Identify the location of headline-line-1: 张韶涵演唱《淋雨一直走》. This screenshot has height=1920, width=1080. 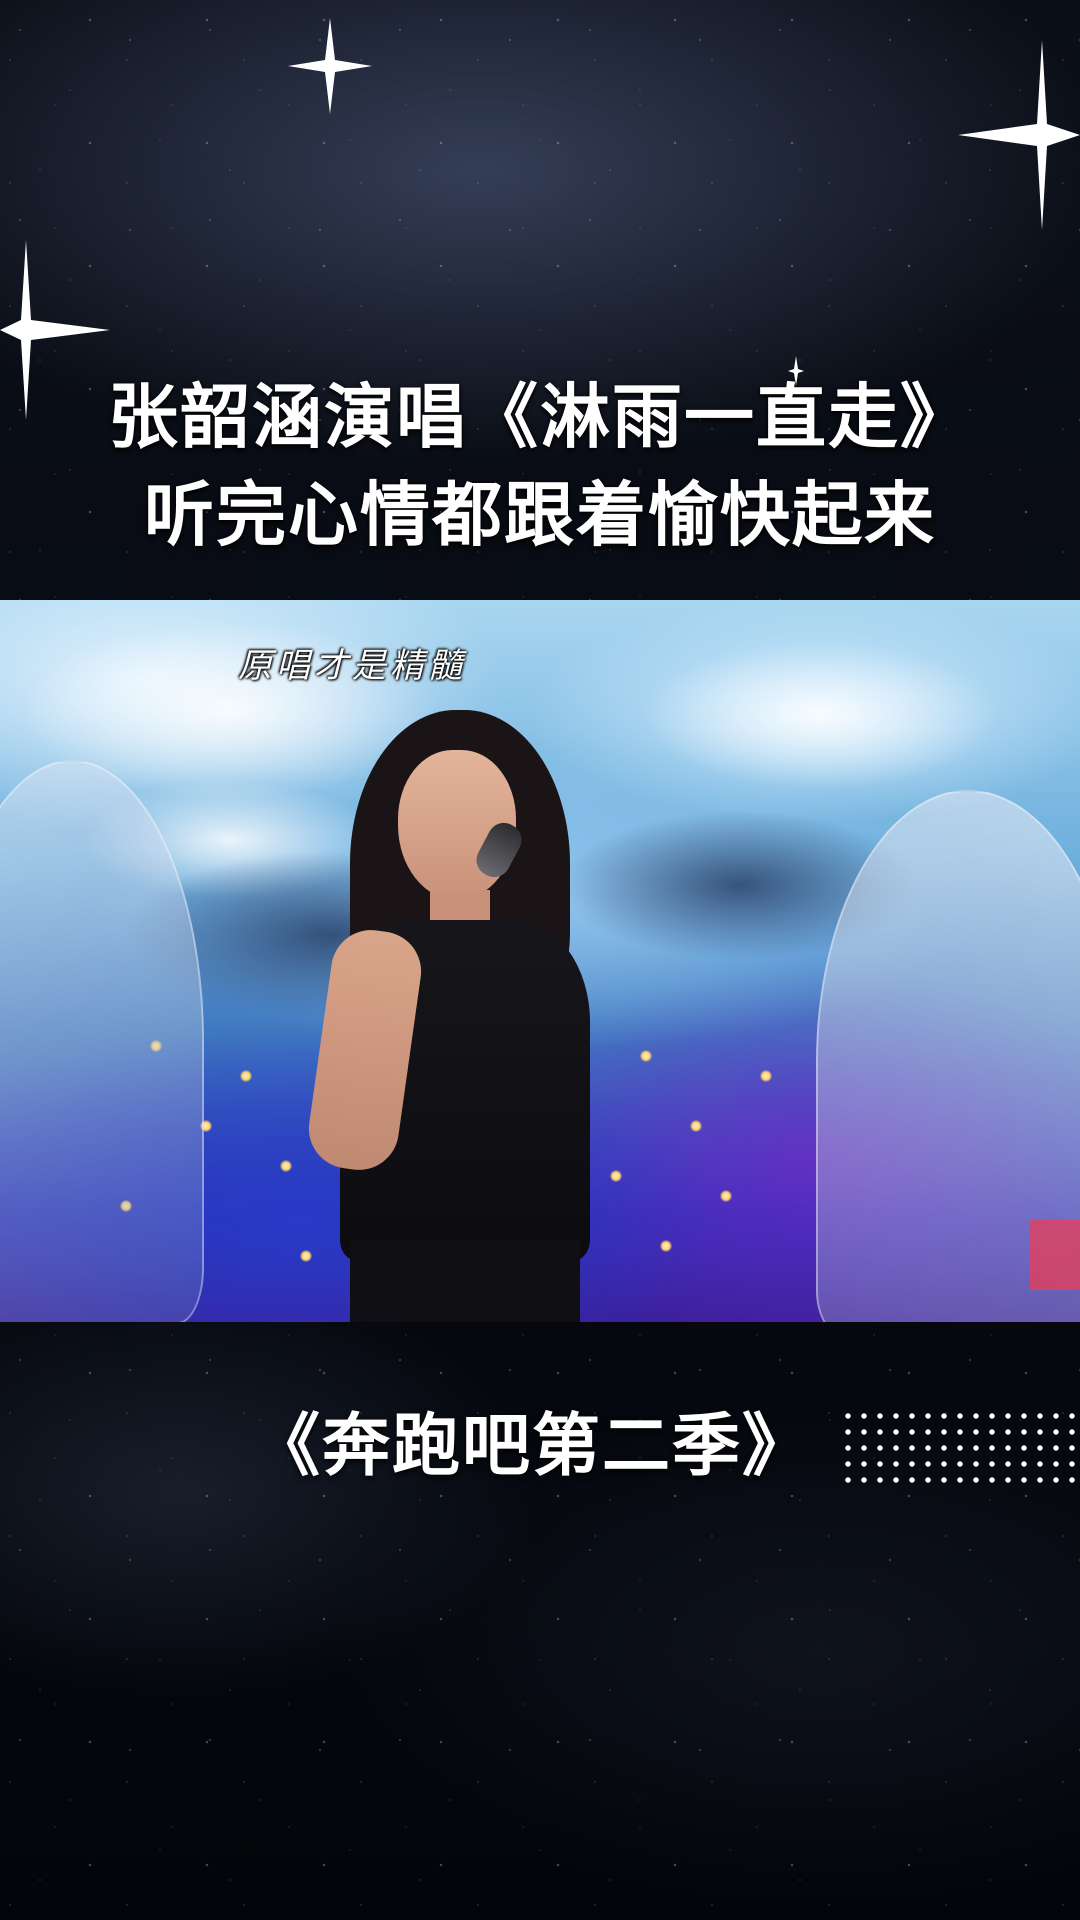
(540, 417).